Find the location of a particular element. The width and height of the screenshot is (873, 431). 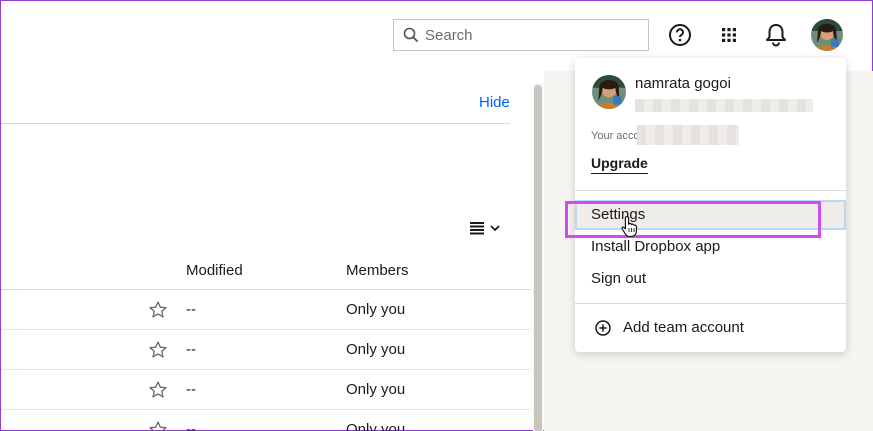

help-icon is located at coordinates (680, 35).